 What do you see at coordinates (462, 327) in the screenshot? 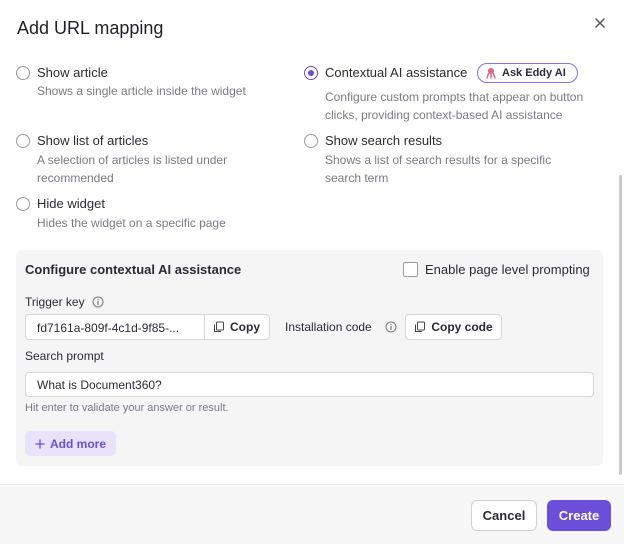
I see `copy-code-label: Copy code` at bounding box center [462, 327].